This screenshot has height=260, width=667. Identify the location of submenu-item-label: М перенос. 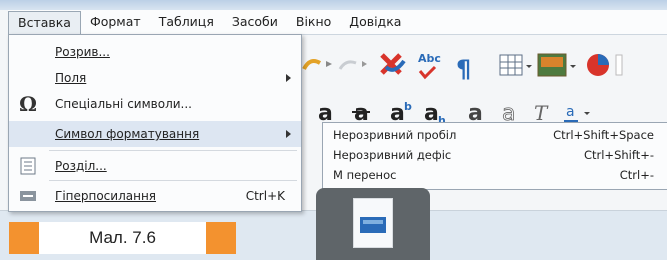
(365, 175).